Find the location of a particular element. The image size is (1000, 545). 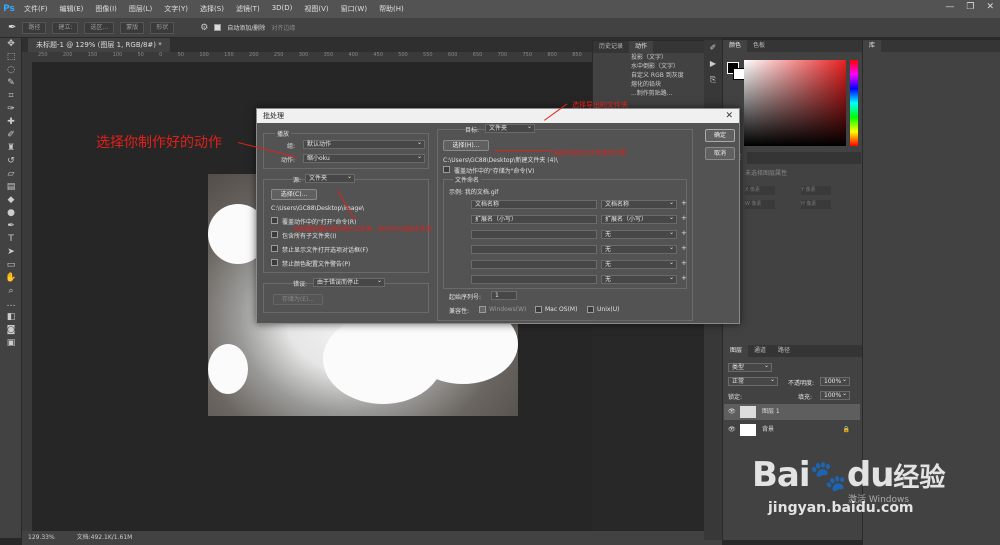

action-select: 缩小oku is located at coordinates (364, 158).